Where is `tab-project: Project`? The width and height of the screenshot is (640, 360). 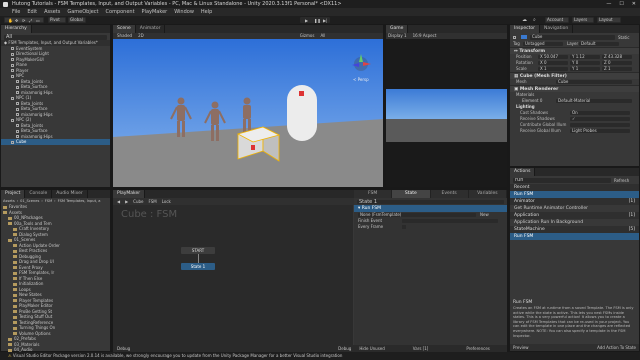 tab-project: Project is located at coordinates (13, 194).